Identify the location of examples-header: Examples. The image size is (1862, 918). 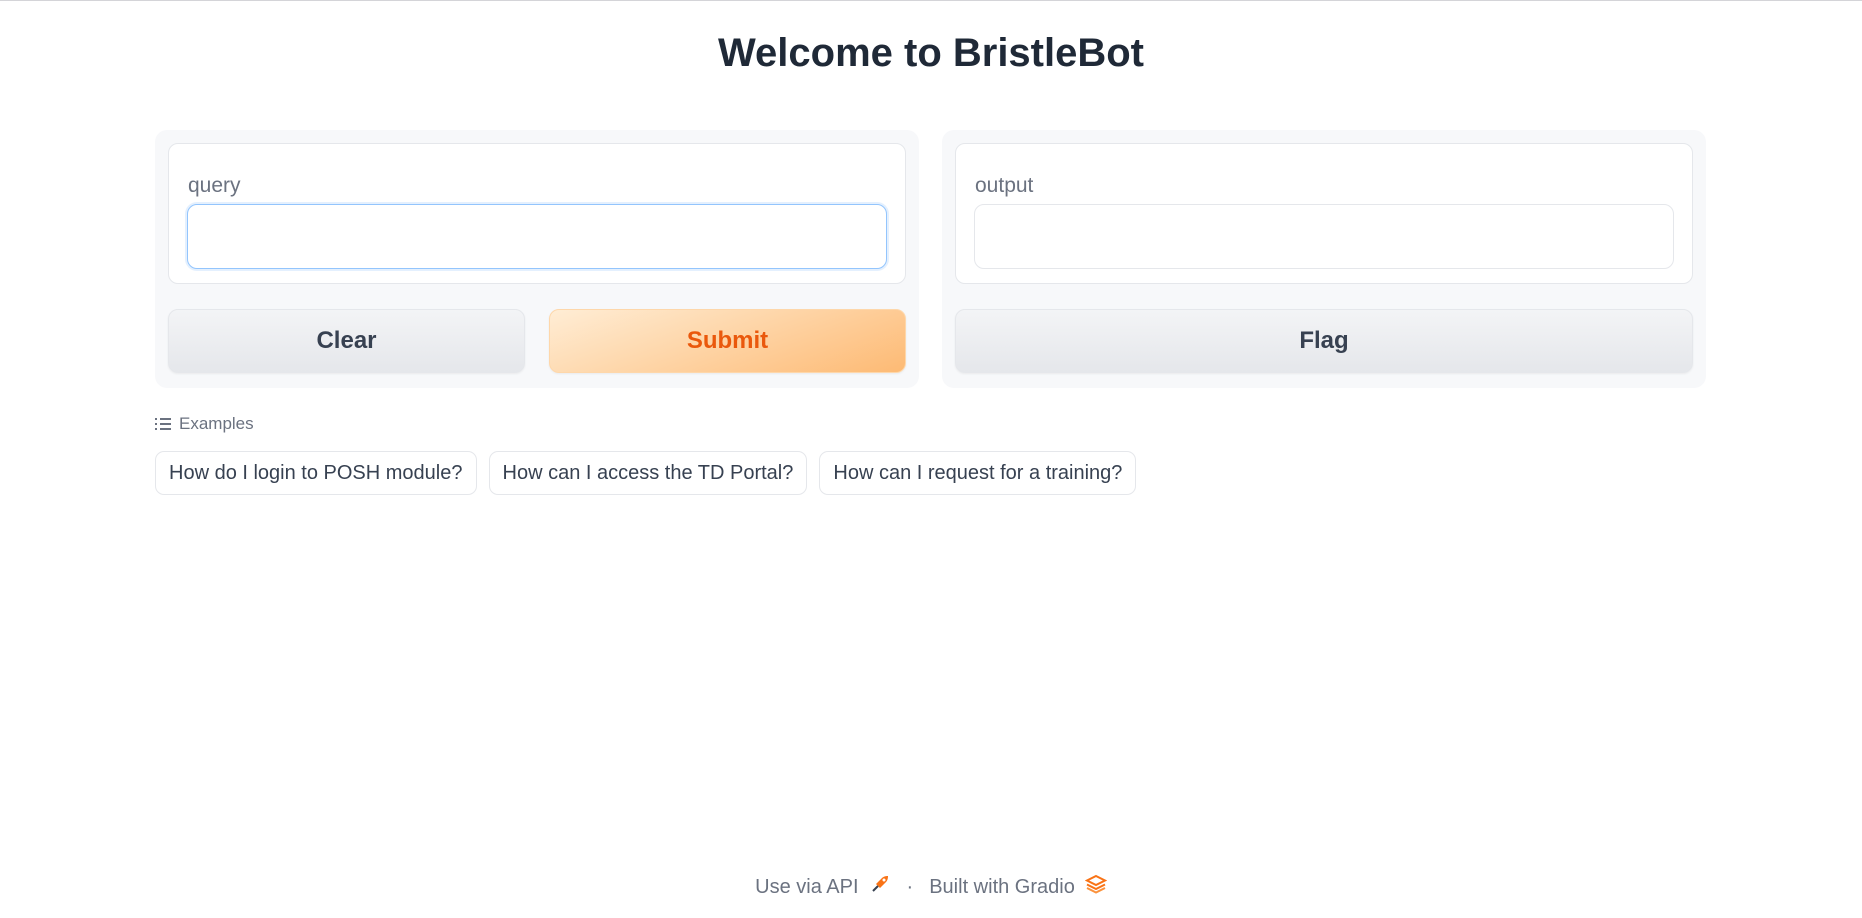
(204, 424).